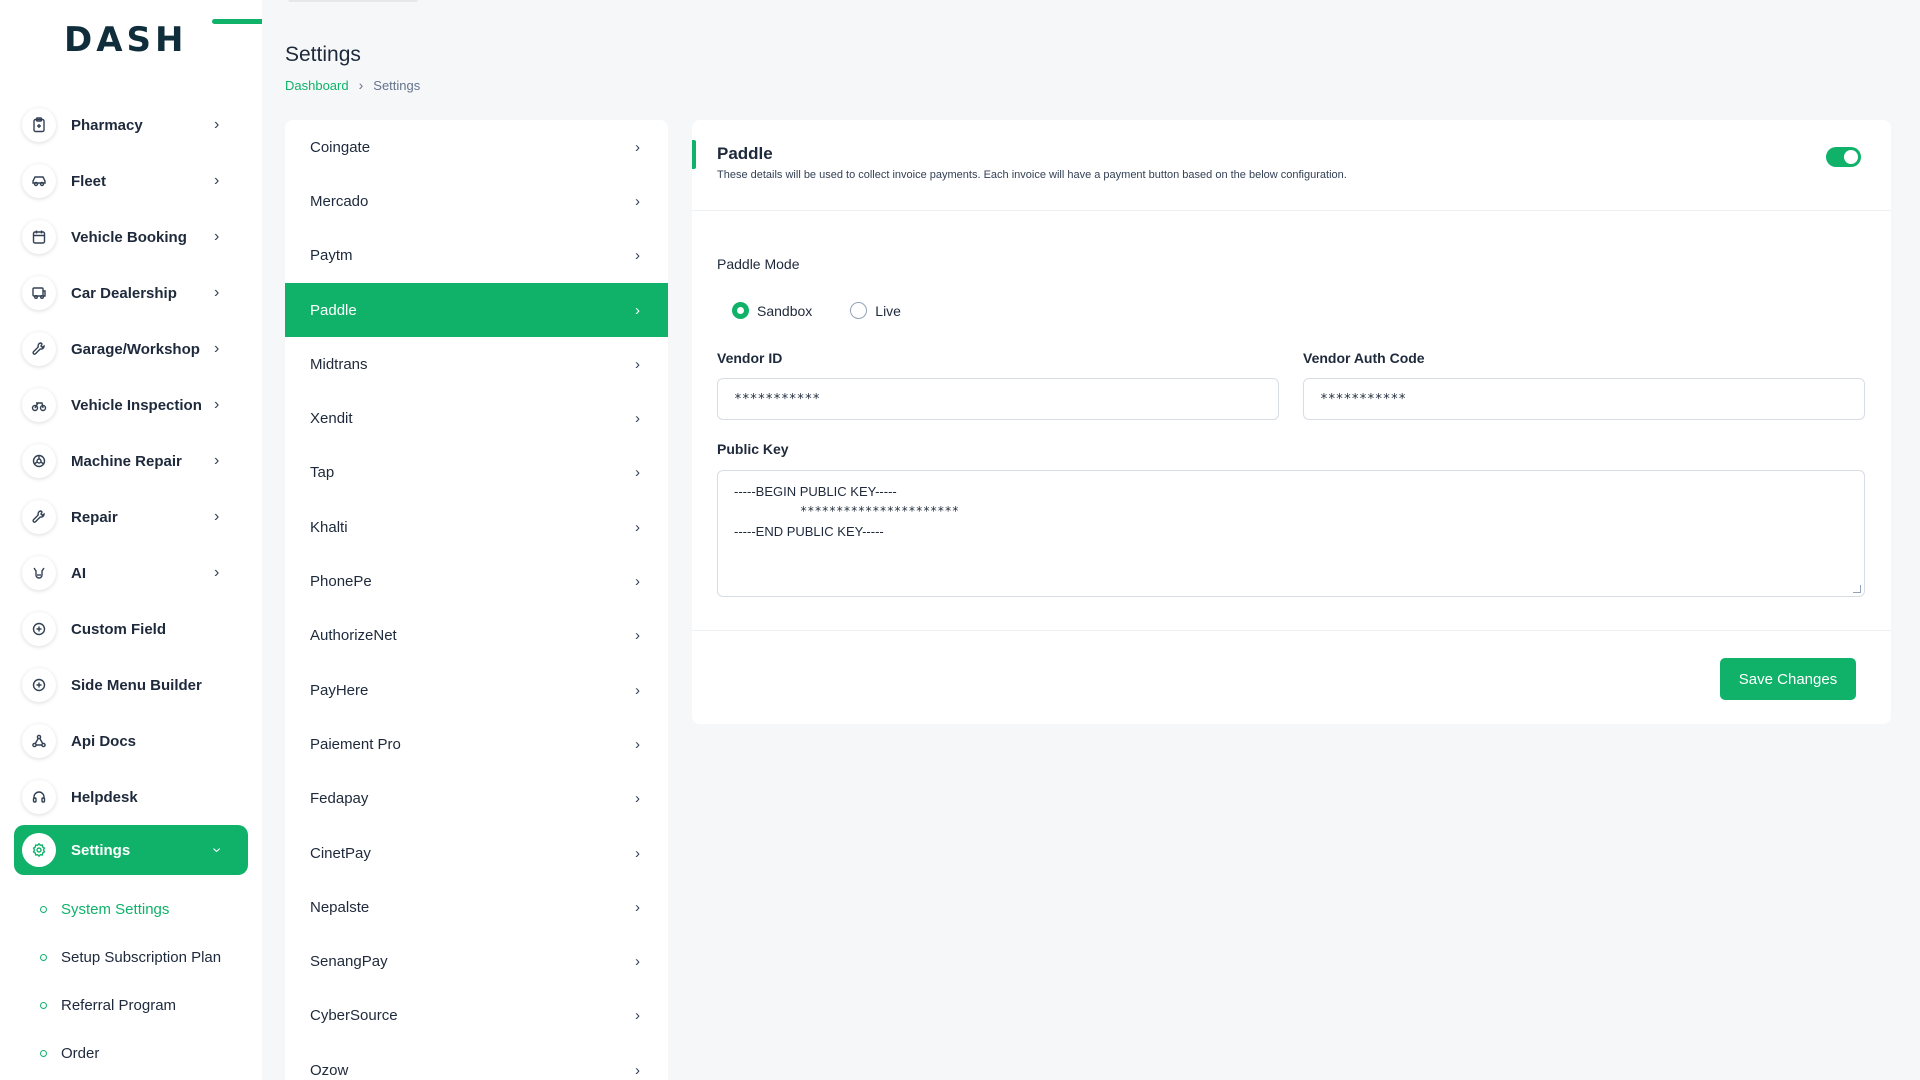 The image size is (1920, 1080). I want to click on submenu-item-referral-program: Referral Program, so click(131, 1005).